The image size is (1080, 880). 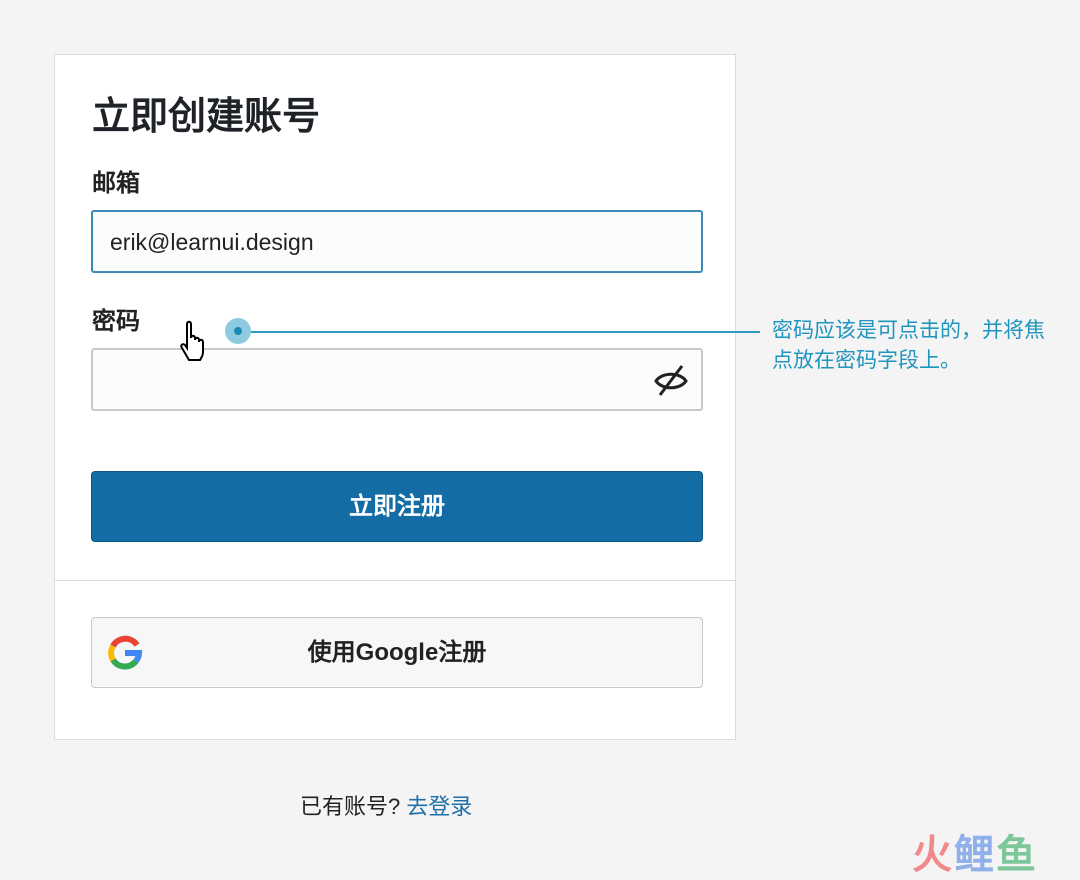 What do you see at coordinates (908, 345) in the screenshot?
I see `annotation-text: 密码应该是可点击的，并将焦点放在密码字段上。` at bounding box center [908, 345].